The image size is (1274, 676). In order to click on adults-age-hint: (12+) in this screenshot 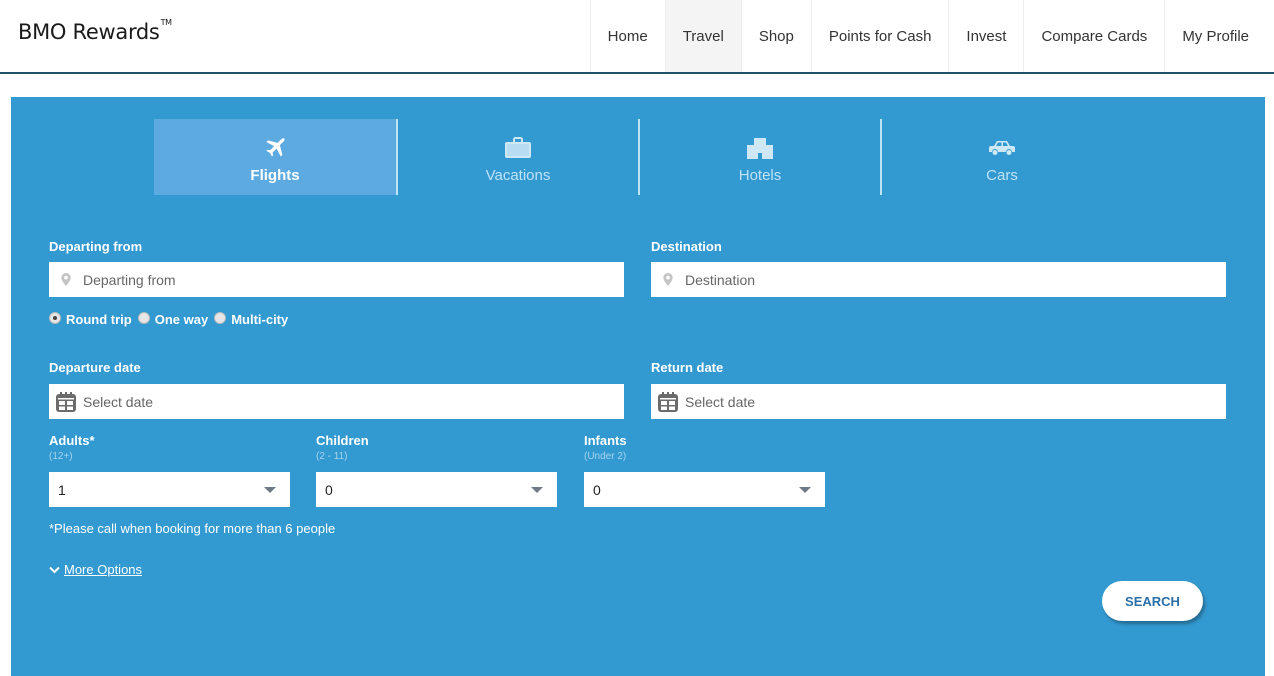, I will do `click(61, 456)`.